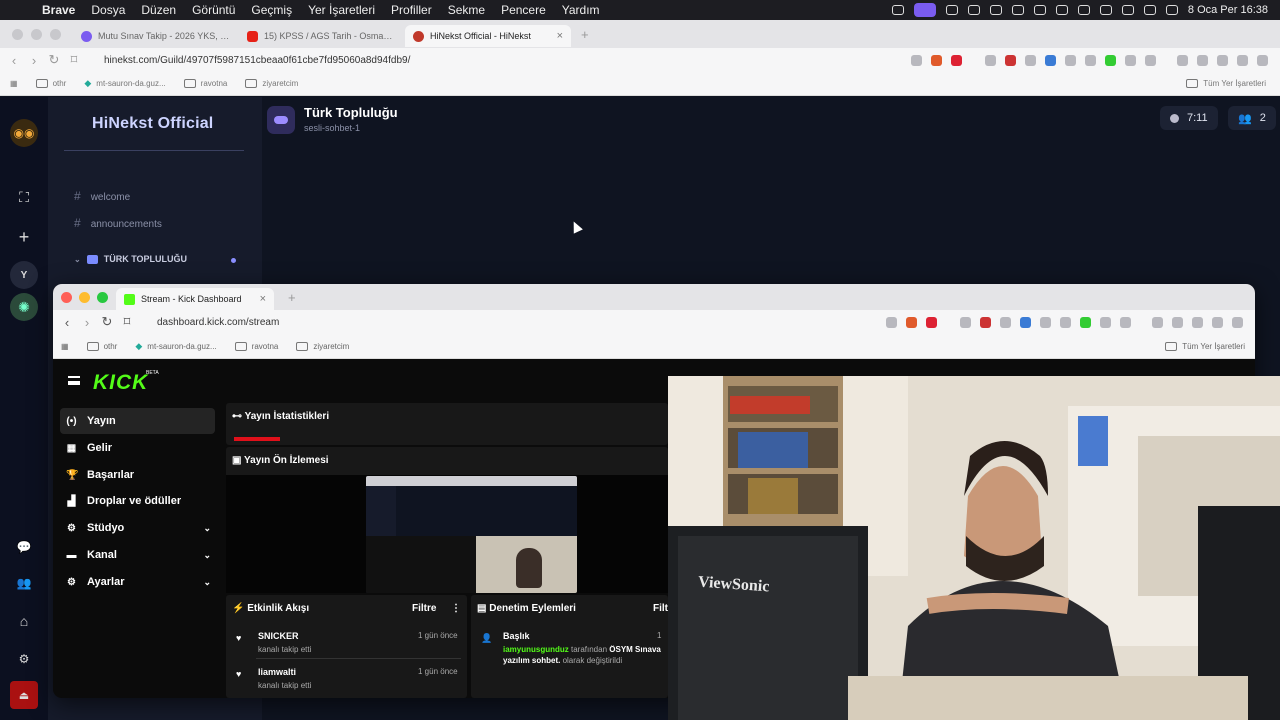 The height and width of the screenshot is (720, 1280). What do you see at coordinates (488, 36) in the screenshot?
I see `tab-hinekst: HiNekst Official - HiNekst ×` at bounding box center [488, 36].